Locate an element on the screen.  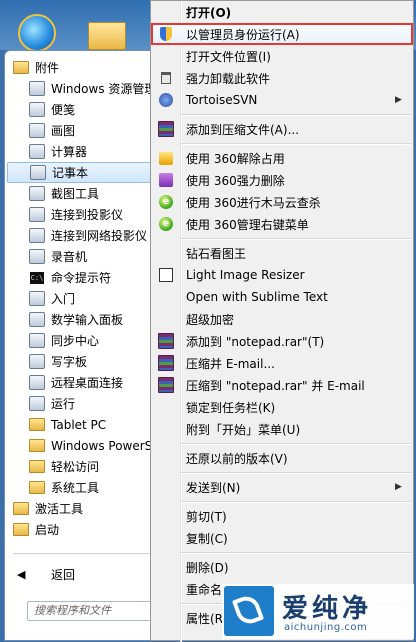
context-menu-item: 还原以前的版本(V) is located at coordinates (282, 458).